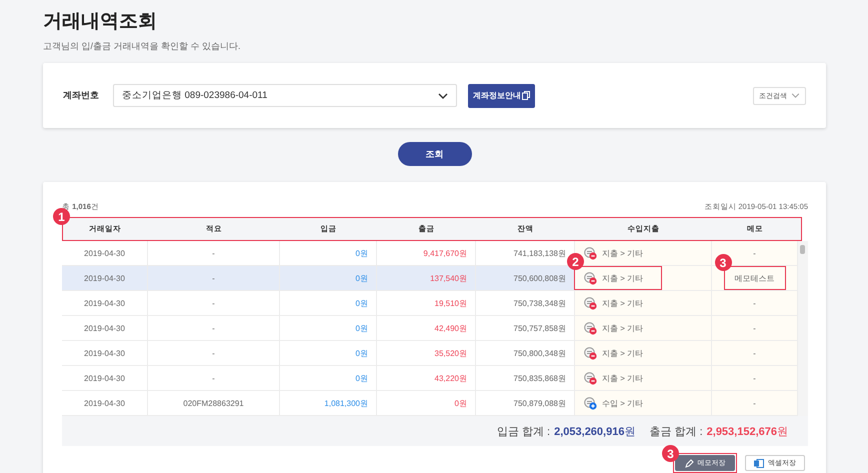 The height and width of the screenshot is (473, 868). What do you see at coordinates (595, 431) in the screenshot?
I see `total-amount: 2,053,260,916원` at bounding box center [595, 431].